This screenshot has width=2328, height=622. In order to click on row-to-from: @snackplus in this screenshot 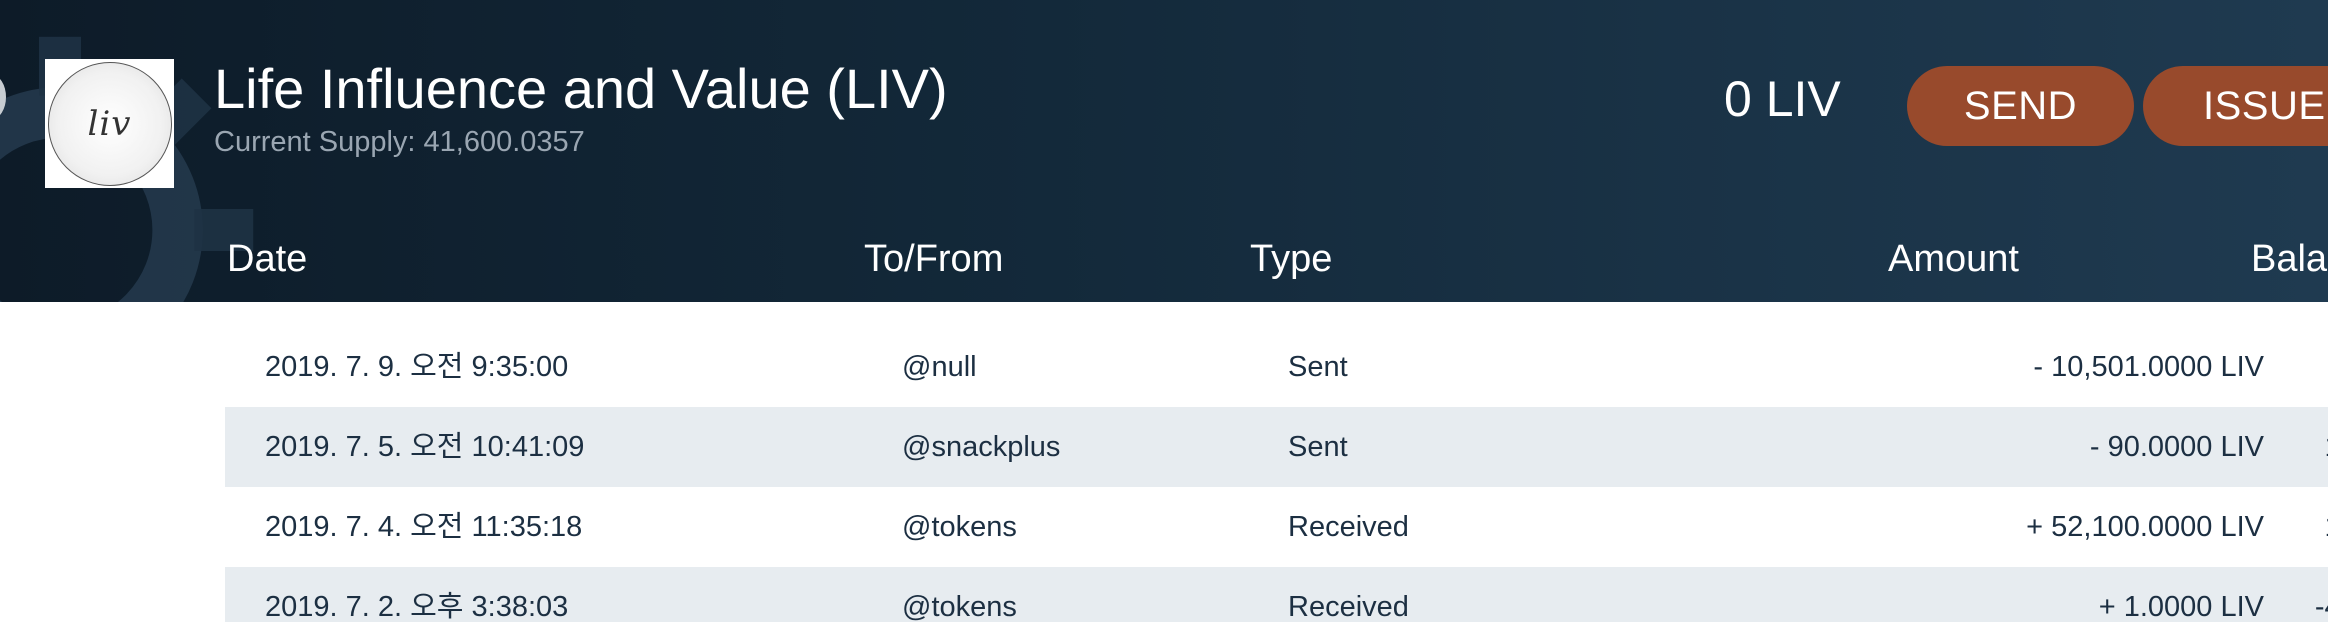, I will do `click(981, 447)`.